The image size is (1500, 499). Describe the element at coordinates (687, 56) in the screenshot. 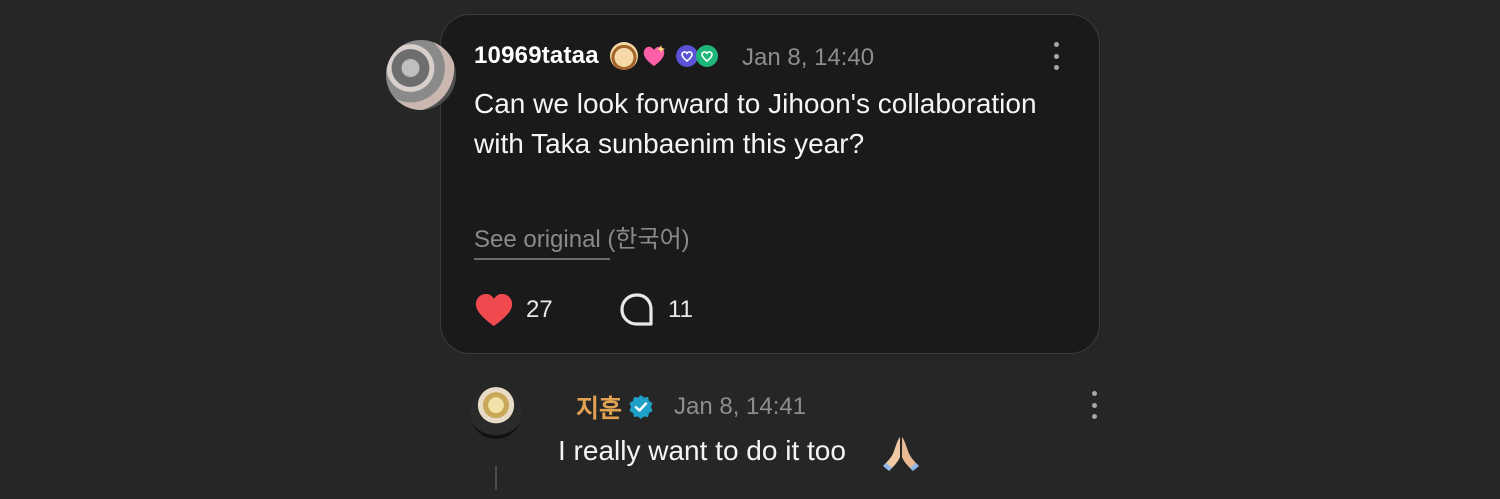

I see `blue-badge-icon` at that location.